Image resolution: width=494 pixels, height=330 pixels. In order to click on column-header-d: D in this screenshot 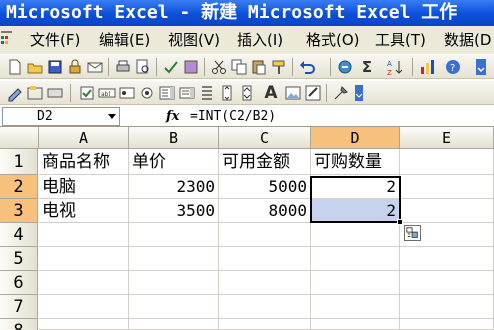, I will do `click(355, 138)`.